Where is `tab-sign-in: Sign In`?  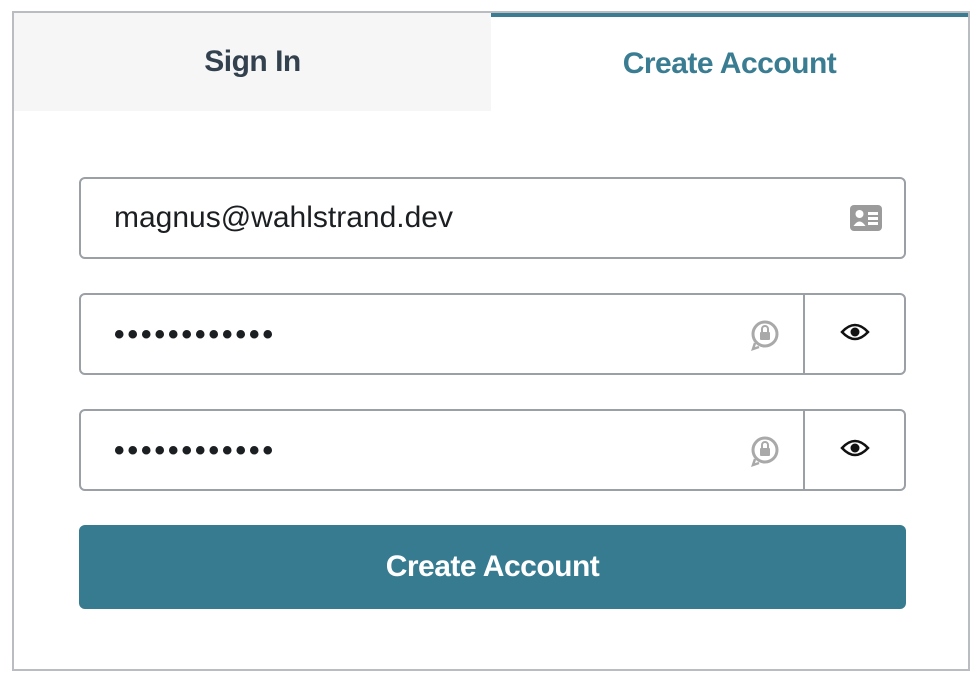
tab-sign-in: Sign In is located at coordinates (252, 62).